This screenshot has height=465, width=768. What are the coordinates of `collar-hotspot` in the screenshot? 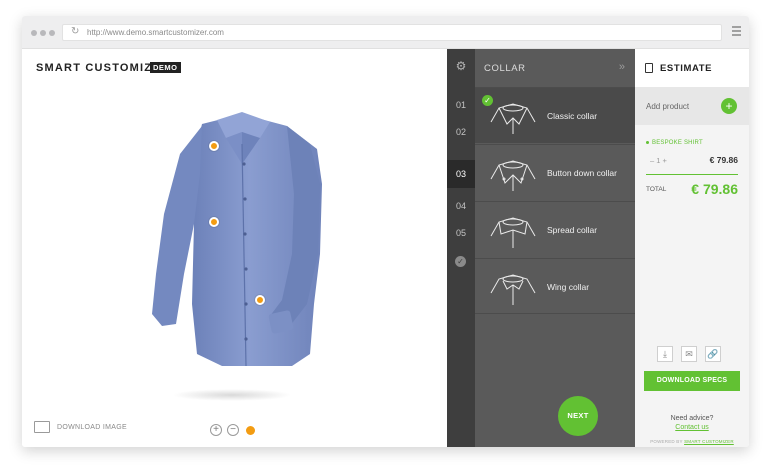 It's located at (214, 146).